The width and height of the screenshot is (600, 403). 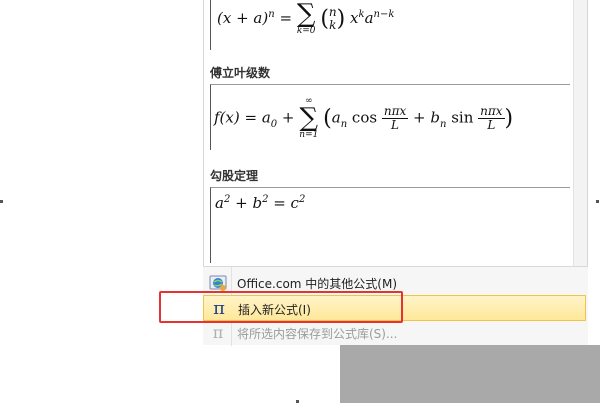 What do you see at coordinates (390, 225) in the screenshot?
I see `equation-pythagoras: a2 + b2 = c2` at bounding box center [390, 225].